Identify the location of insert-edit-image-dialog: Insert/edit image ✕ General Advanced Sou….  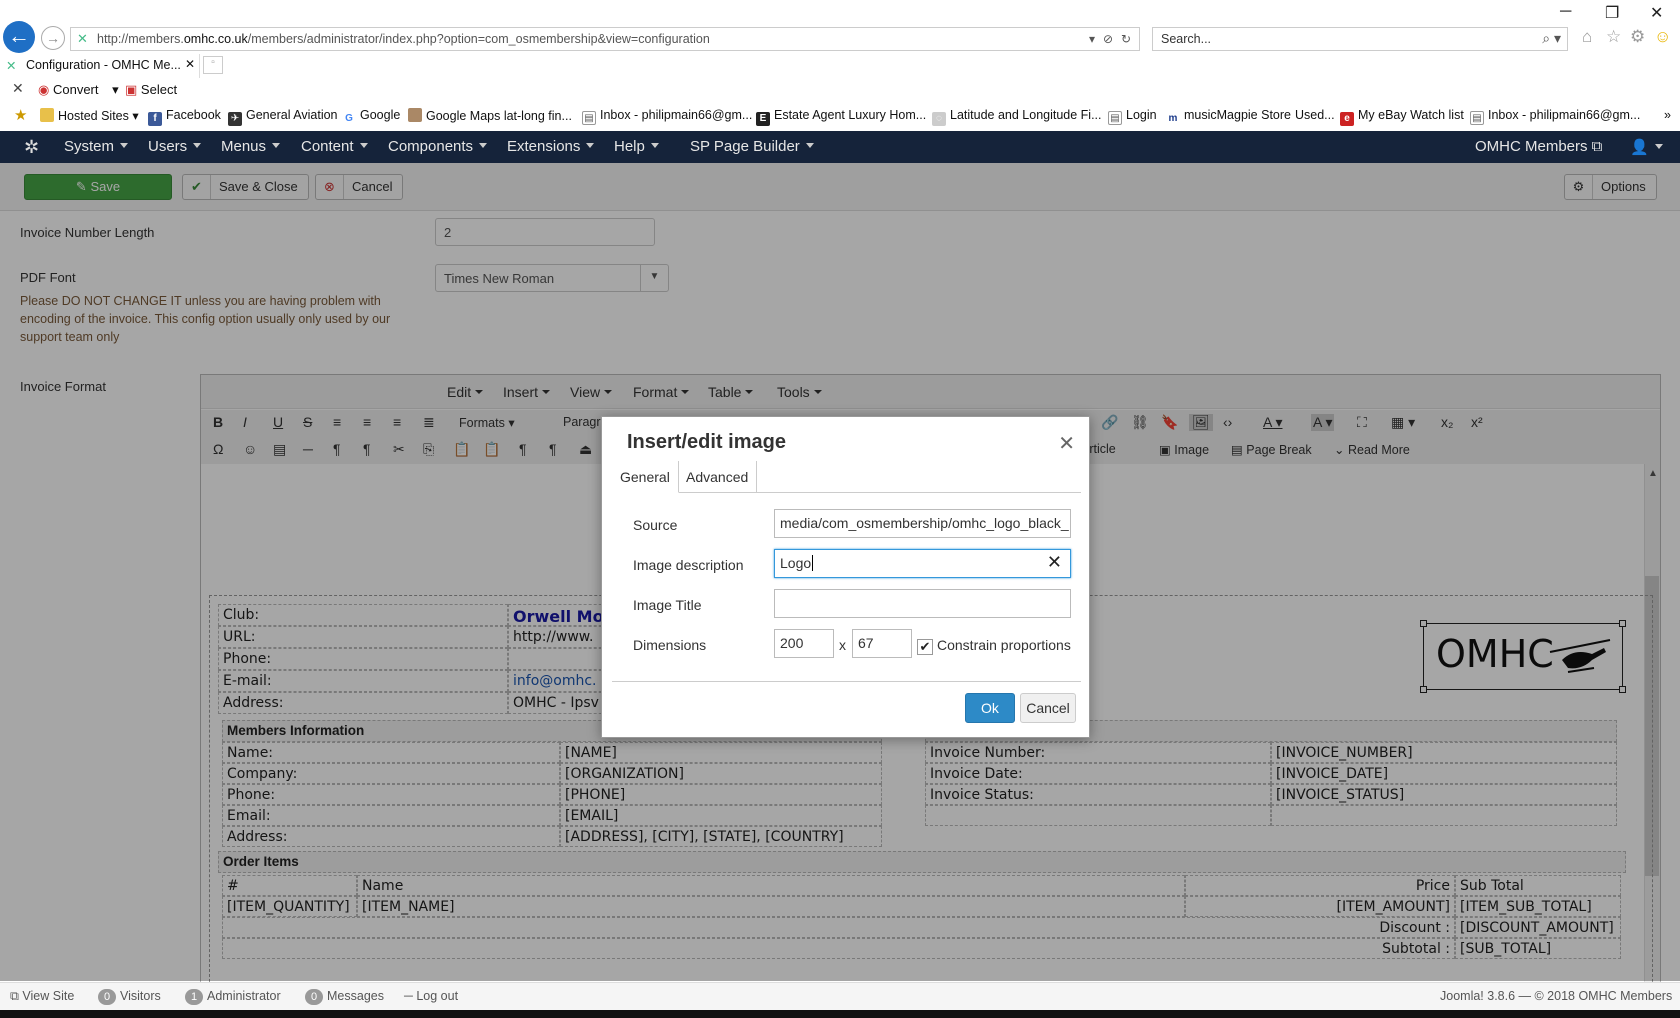
(845, 577).